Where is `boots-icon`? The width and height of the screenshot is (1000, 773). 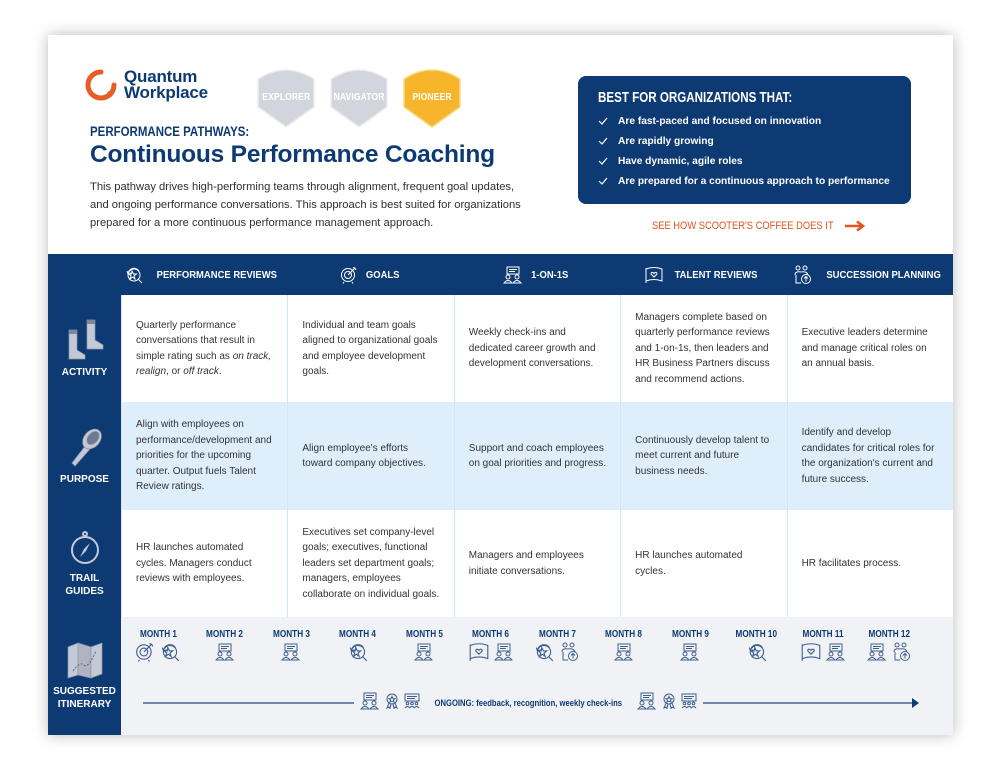
boots-icon is located at coordinates (85, 339).